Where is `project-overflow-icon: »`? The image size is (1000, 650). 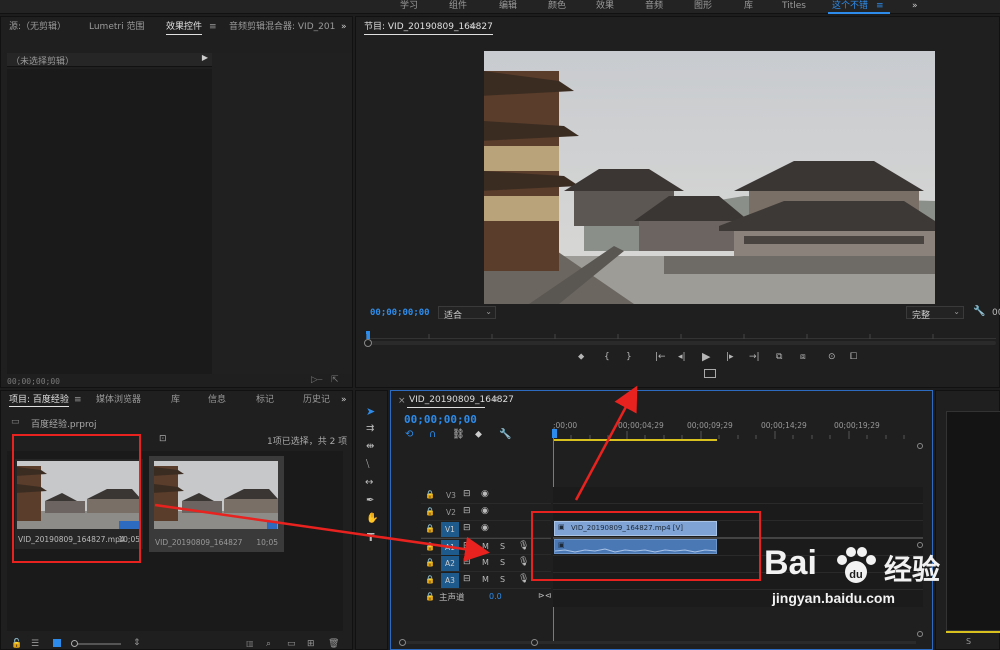 project-overflow-icon: » is located at coordinates (344, 400).